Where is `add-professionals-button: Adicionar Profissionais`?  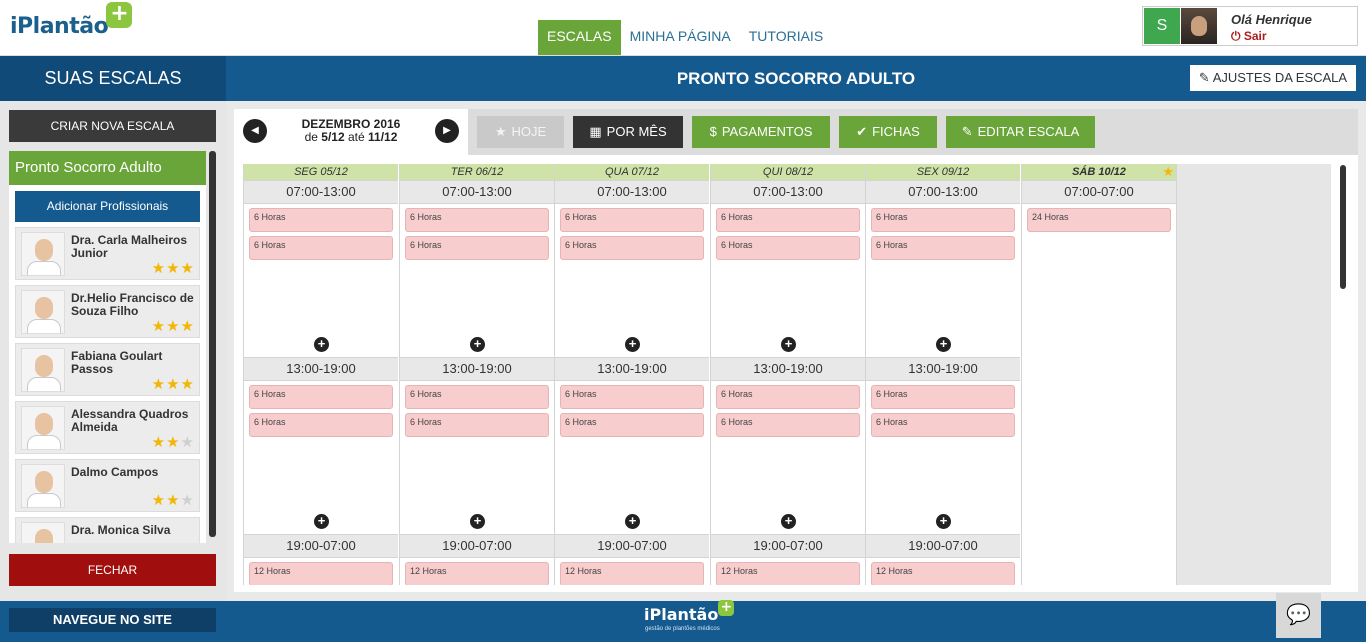 add-professionals-button: Adicionar Profissionais is located at coordinates (107, 206).